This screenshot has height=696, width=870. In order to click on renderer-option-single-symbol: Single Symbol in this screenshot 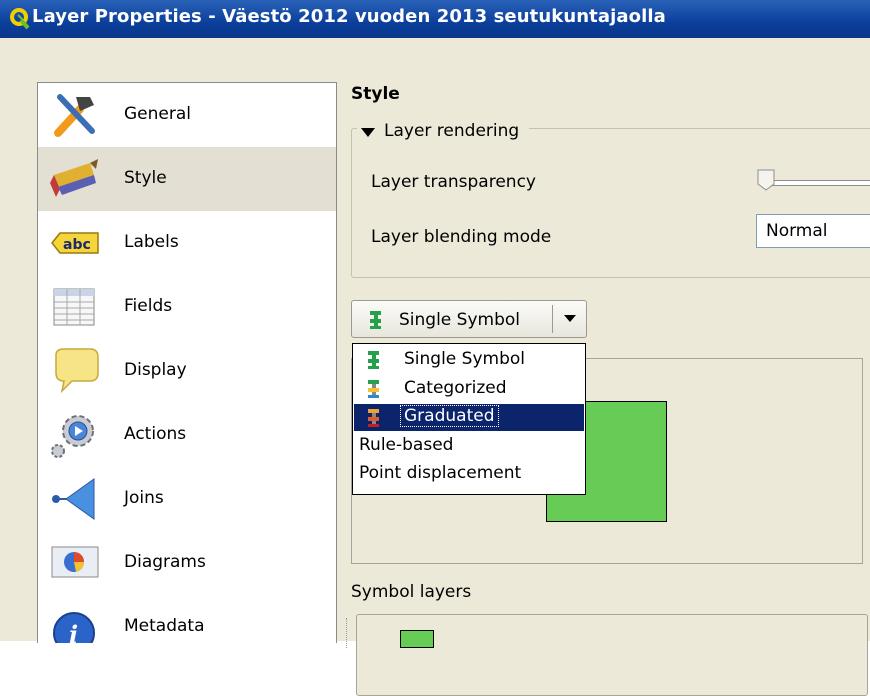, I will do `click(469, 359)`.